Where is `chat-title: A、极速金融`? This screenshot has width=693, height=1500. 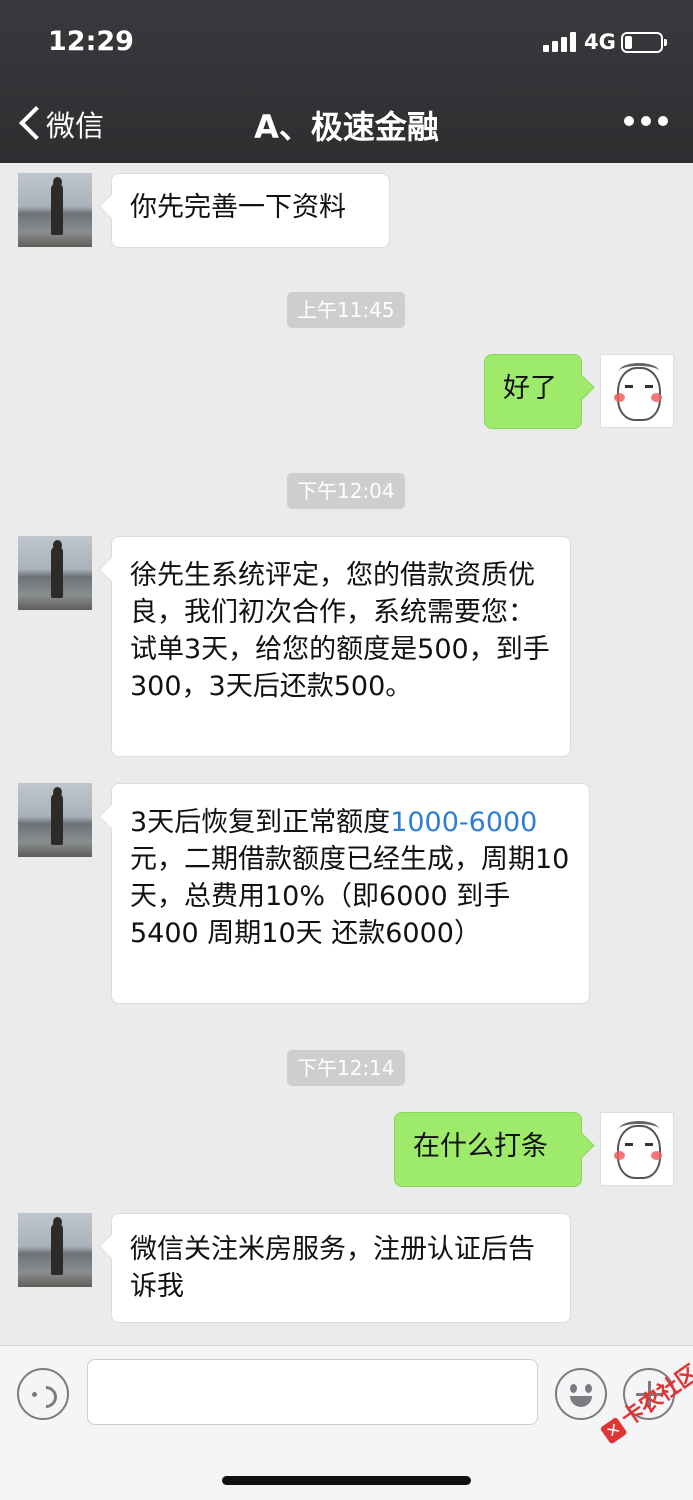 chat-title: A、极速金融 is located at coordinates (346, 127).